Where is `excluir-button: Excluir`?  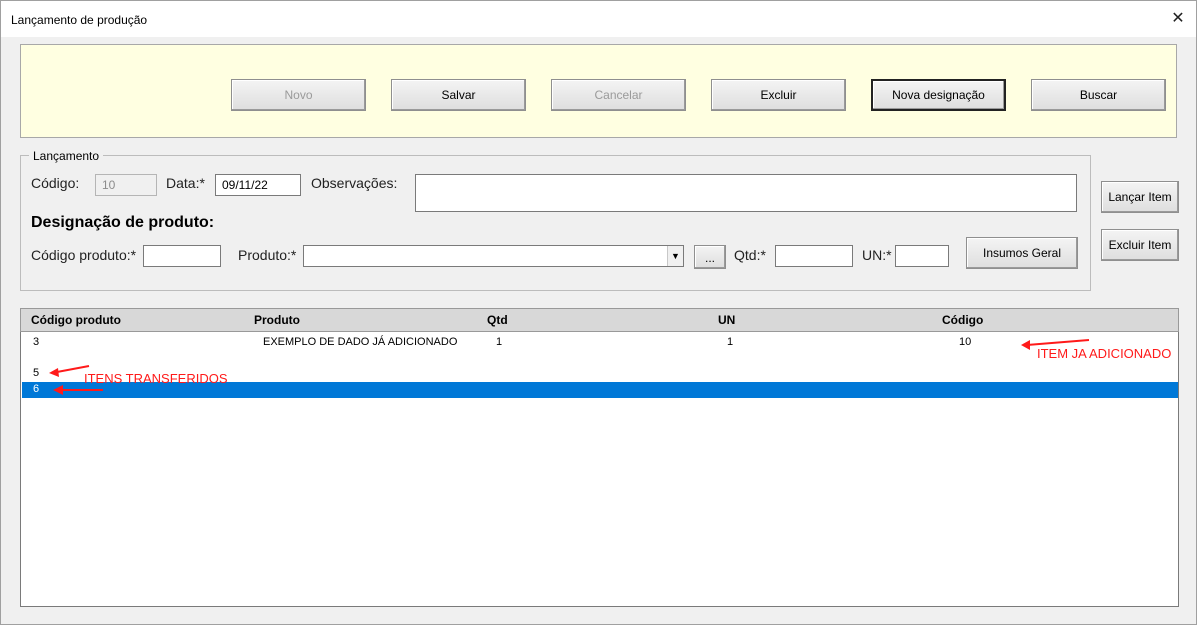
excluir-button: Excluir is located at coordinates (778, 95).